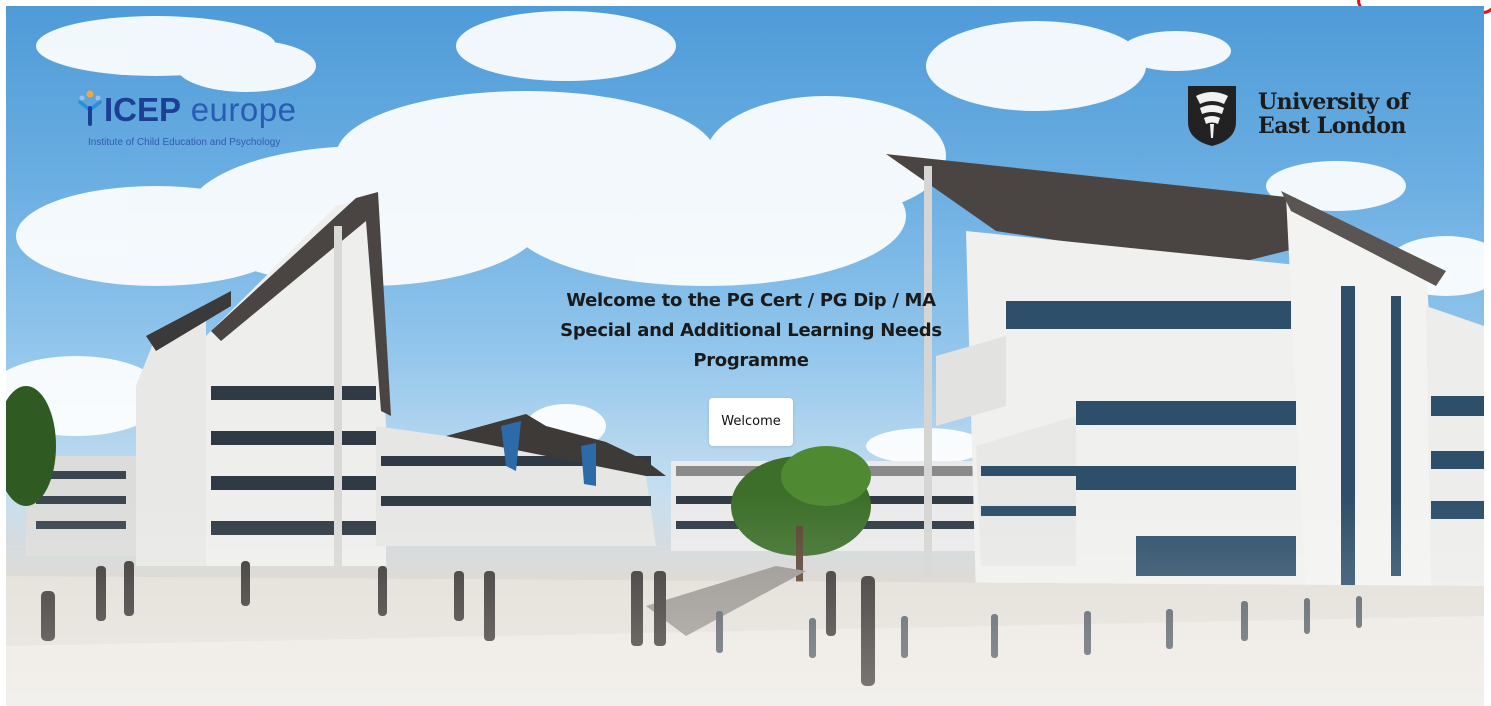  Describe the element at coordinates (90, 108) in the screenshot. I see `icep-figure-icon` at that location.